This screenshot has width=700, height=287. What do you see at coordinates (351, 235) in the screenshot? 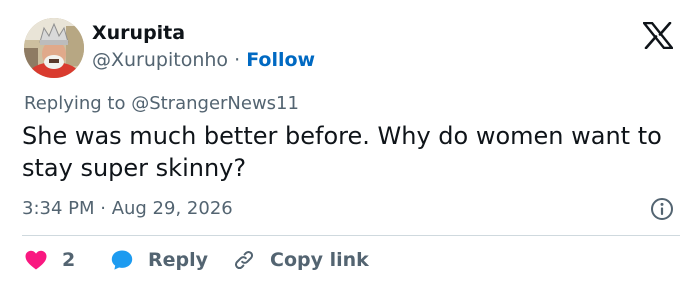
I see `divider` at bounding box center [351, 235].